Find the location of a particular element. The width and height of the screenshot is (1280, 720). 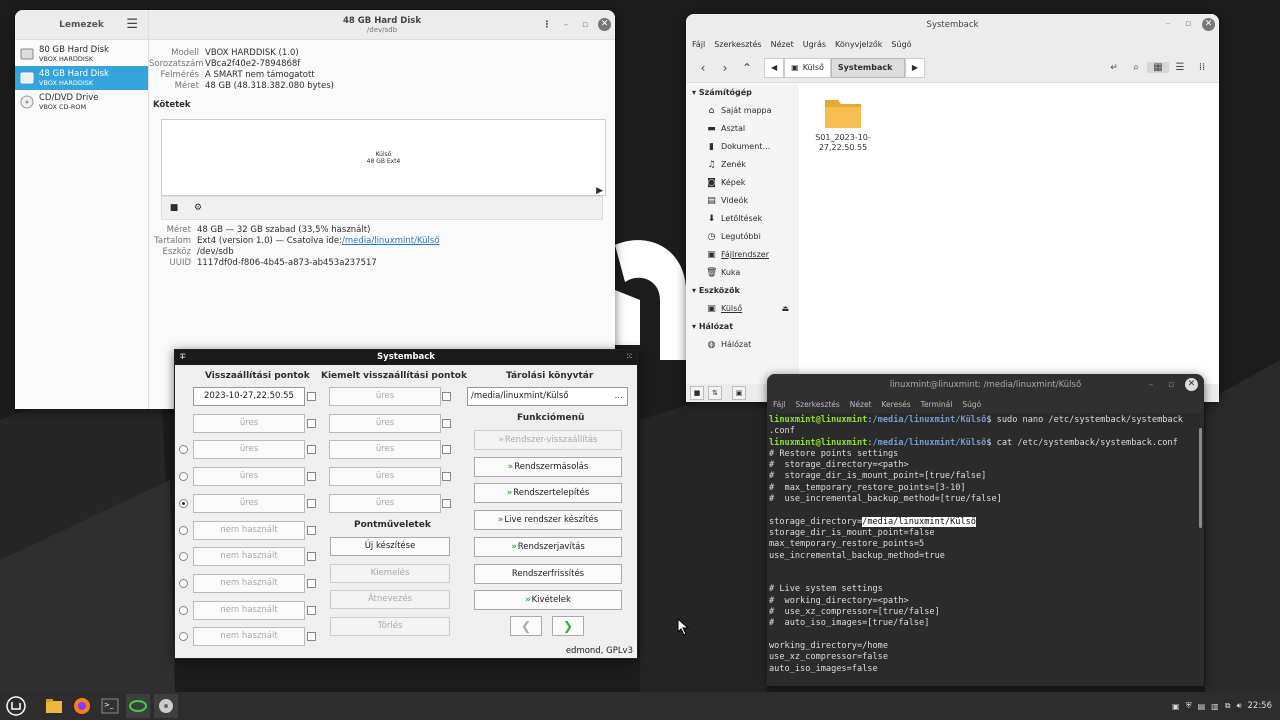

menu-item: Ugrás is located at coordinates (814, 44).